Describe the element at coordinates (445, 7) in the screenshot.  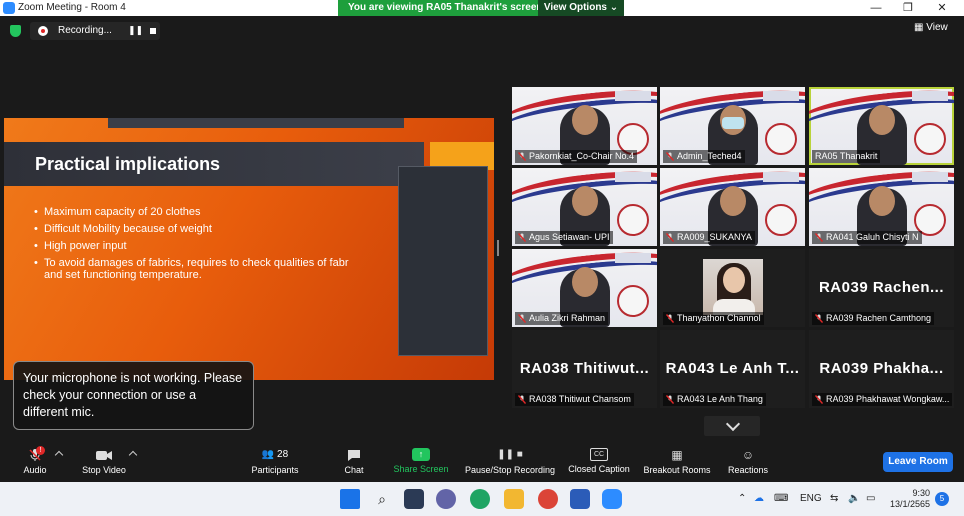
I see `viewing-banner-text: You are viewing RA05 Thanakrit's screen` at that location.